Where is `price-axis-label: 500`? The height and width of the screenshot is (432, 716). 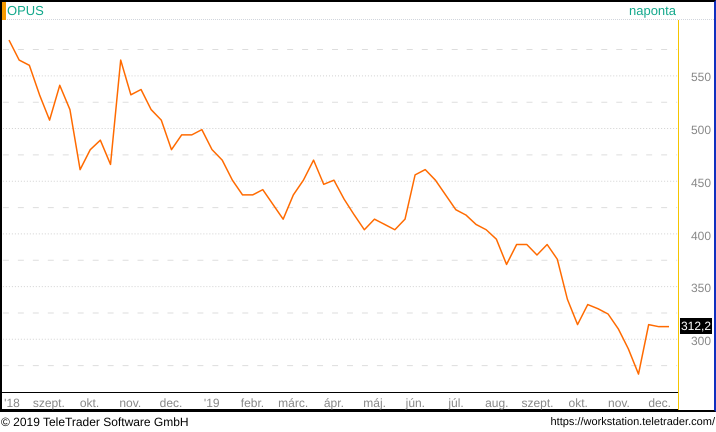
price-axis-label: 500 is located at coordinates (701, 130).